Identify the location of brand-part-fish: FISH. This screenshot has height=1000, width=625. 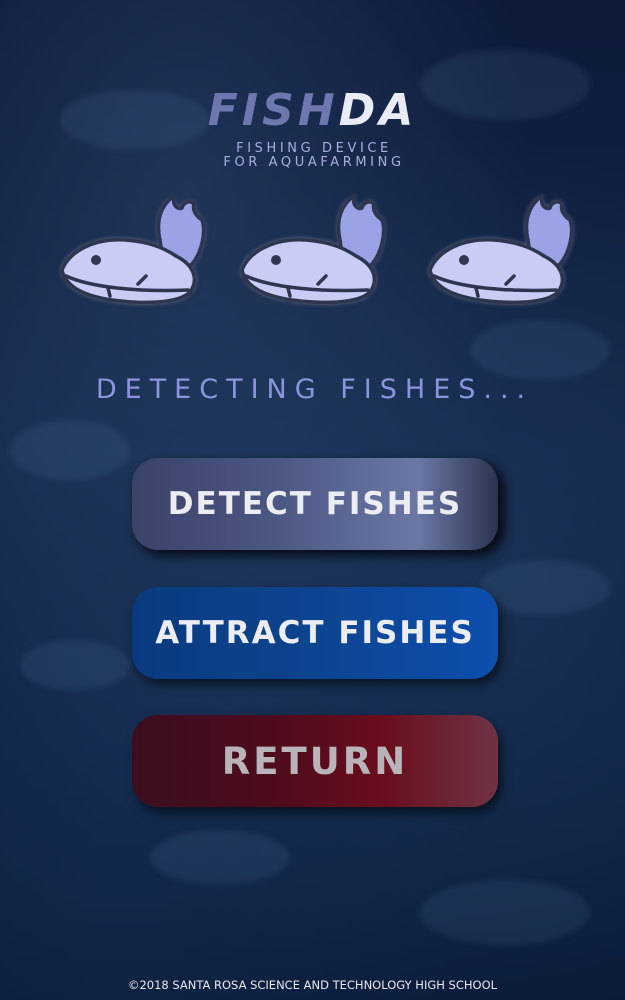
(273, 110).